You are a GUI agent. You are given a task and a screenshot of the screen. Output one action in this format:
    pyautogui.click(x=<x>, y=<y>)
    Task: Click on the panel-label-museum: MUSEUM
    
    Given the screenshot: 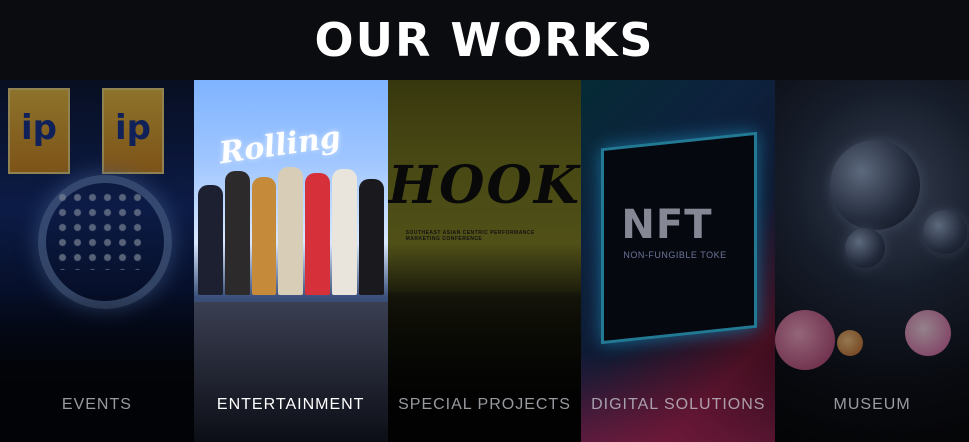 What is the action you would take?
    pyautogui.click(x=872, y=404)
    